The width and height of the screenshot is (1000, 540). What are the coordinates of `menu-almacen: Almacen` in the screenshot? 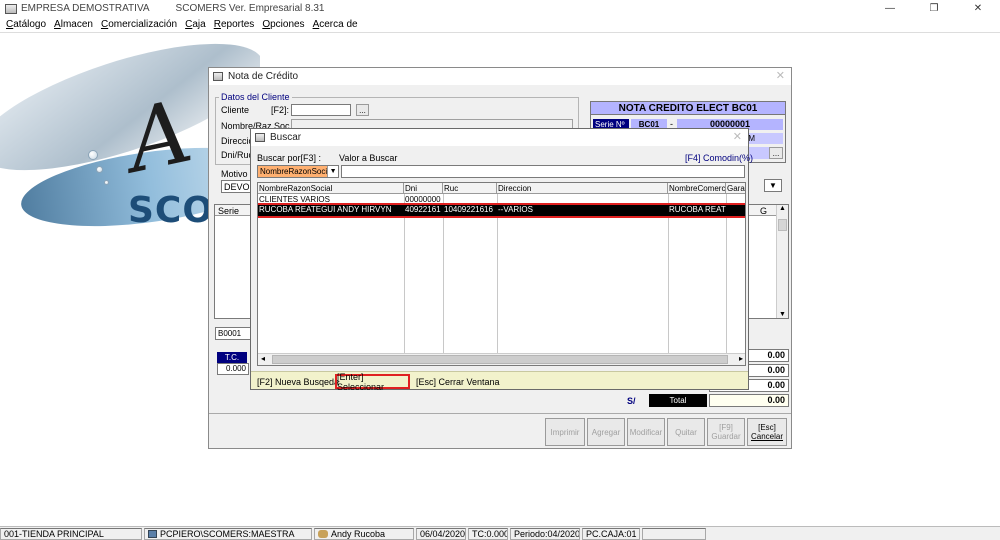 It's located at (73, 24).